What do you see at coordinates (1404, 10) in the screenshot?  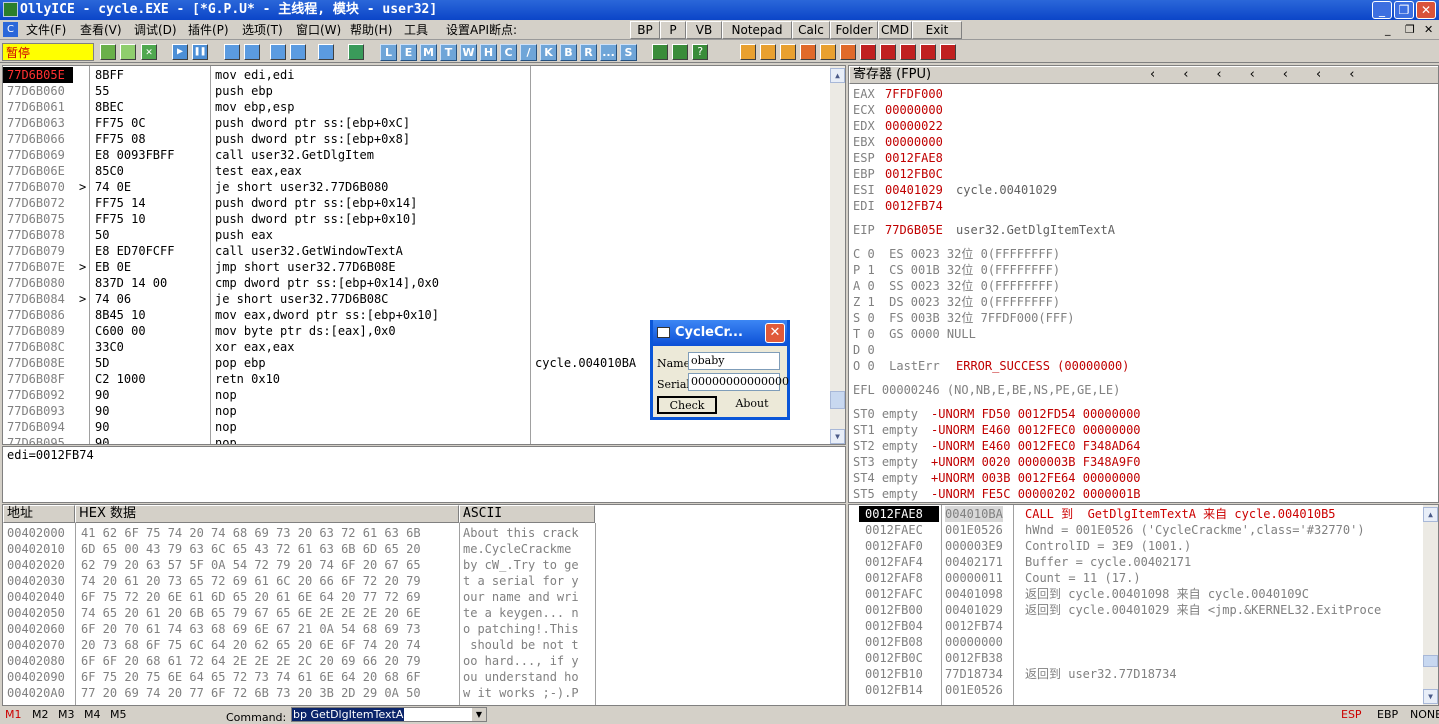 I see `maximize-button: ❐` at bounding box center [1404, 10].